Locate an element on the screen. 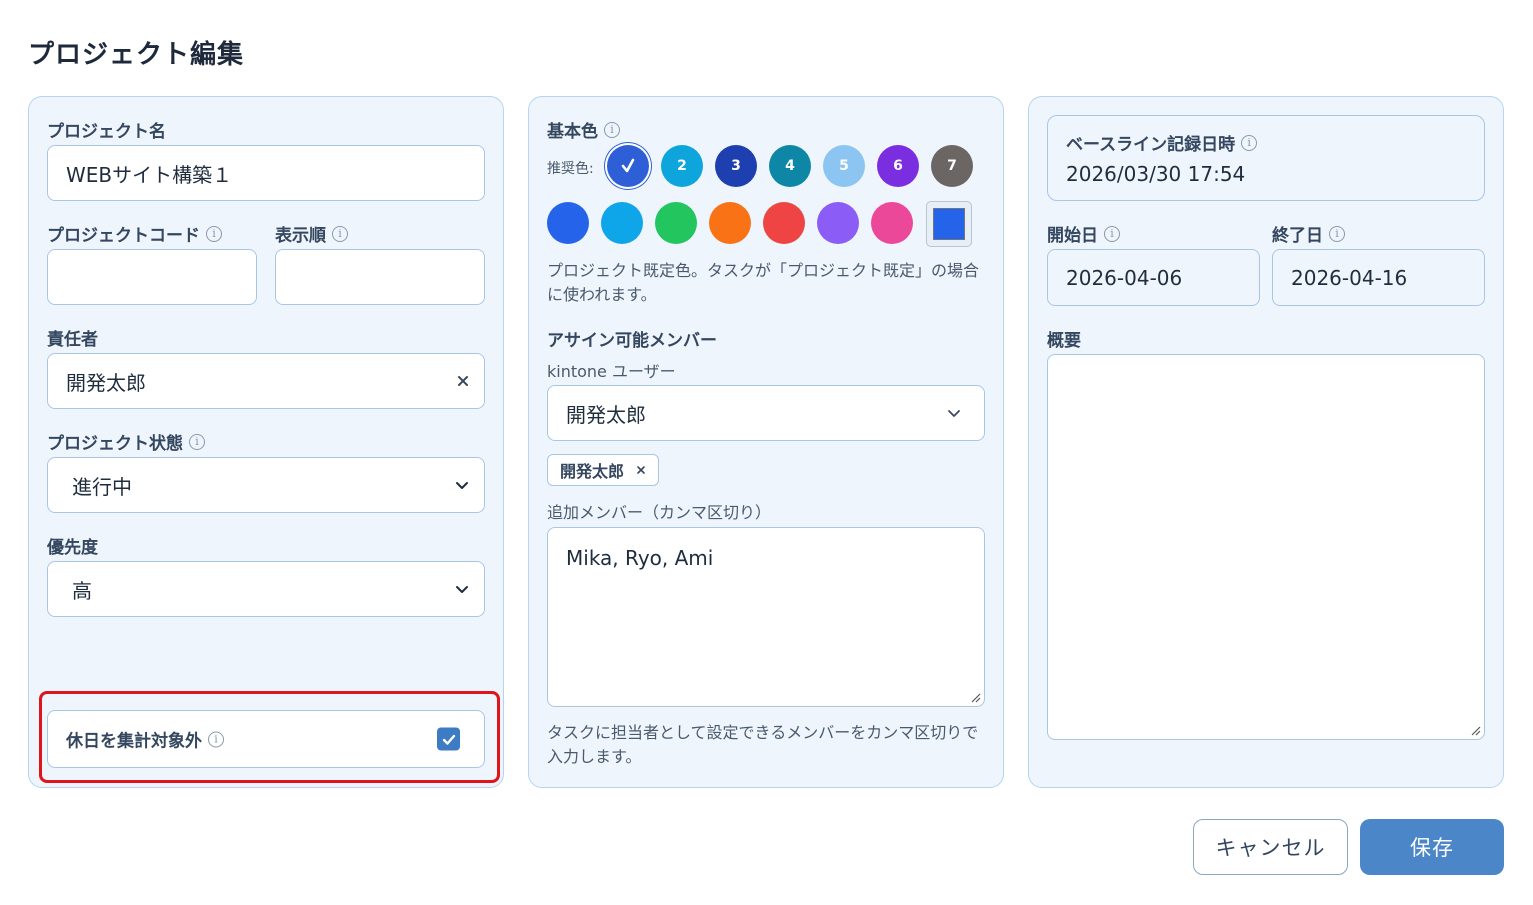  swatch-number: 2 is located at coordinates (682, 166).